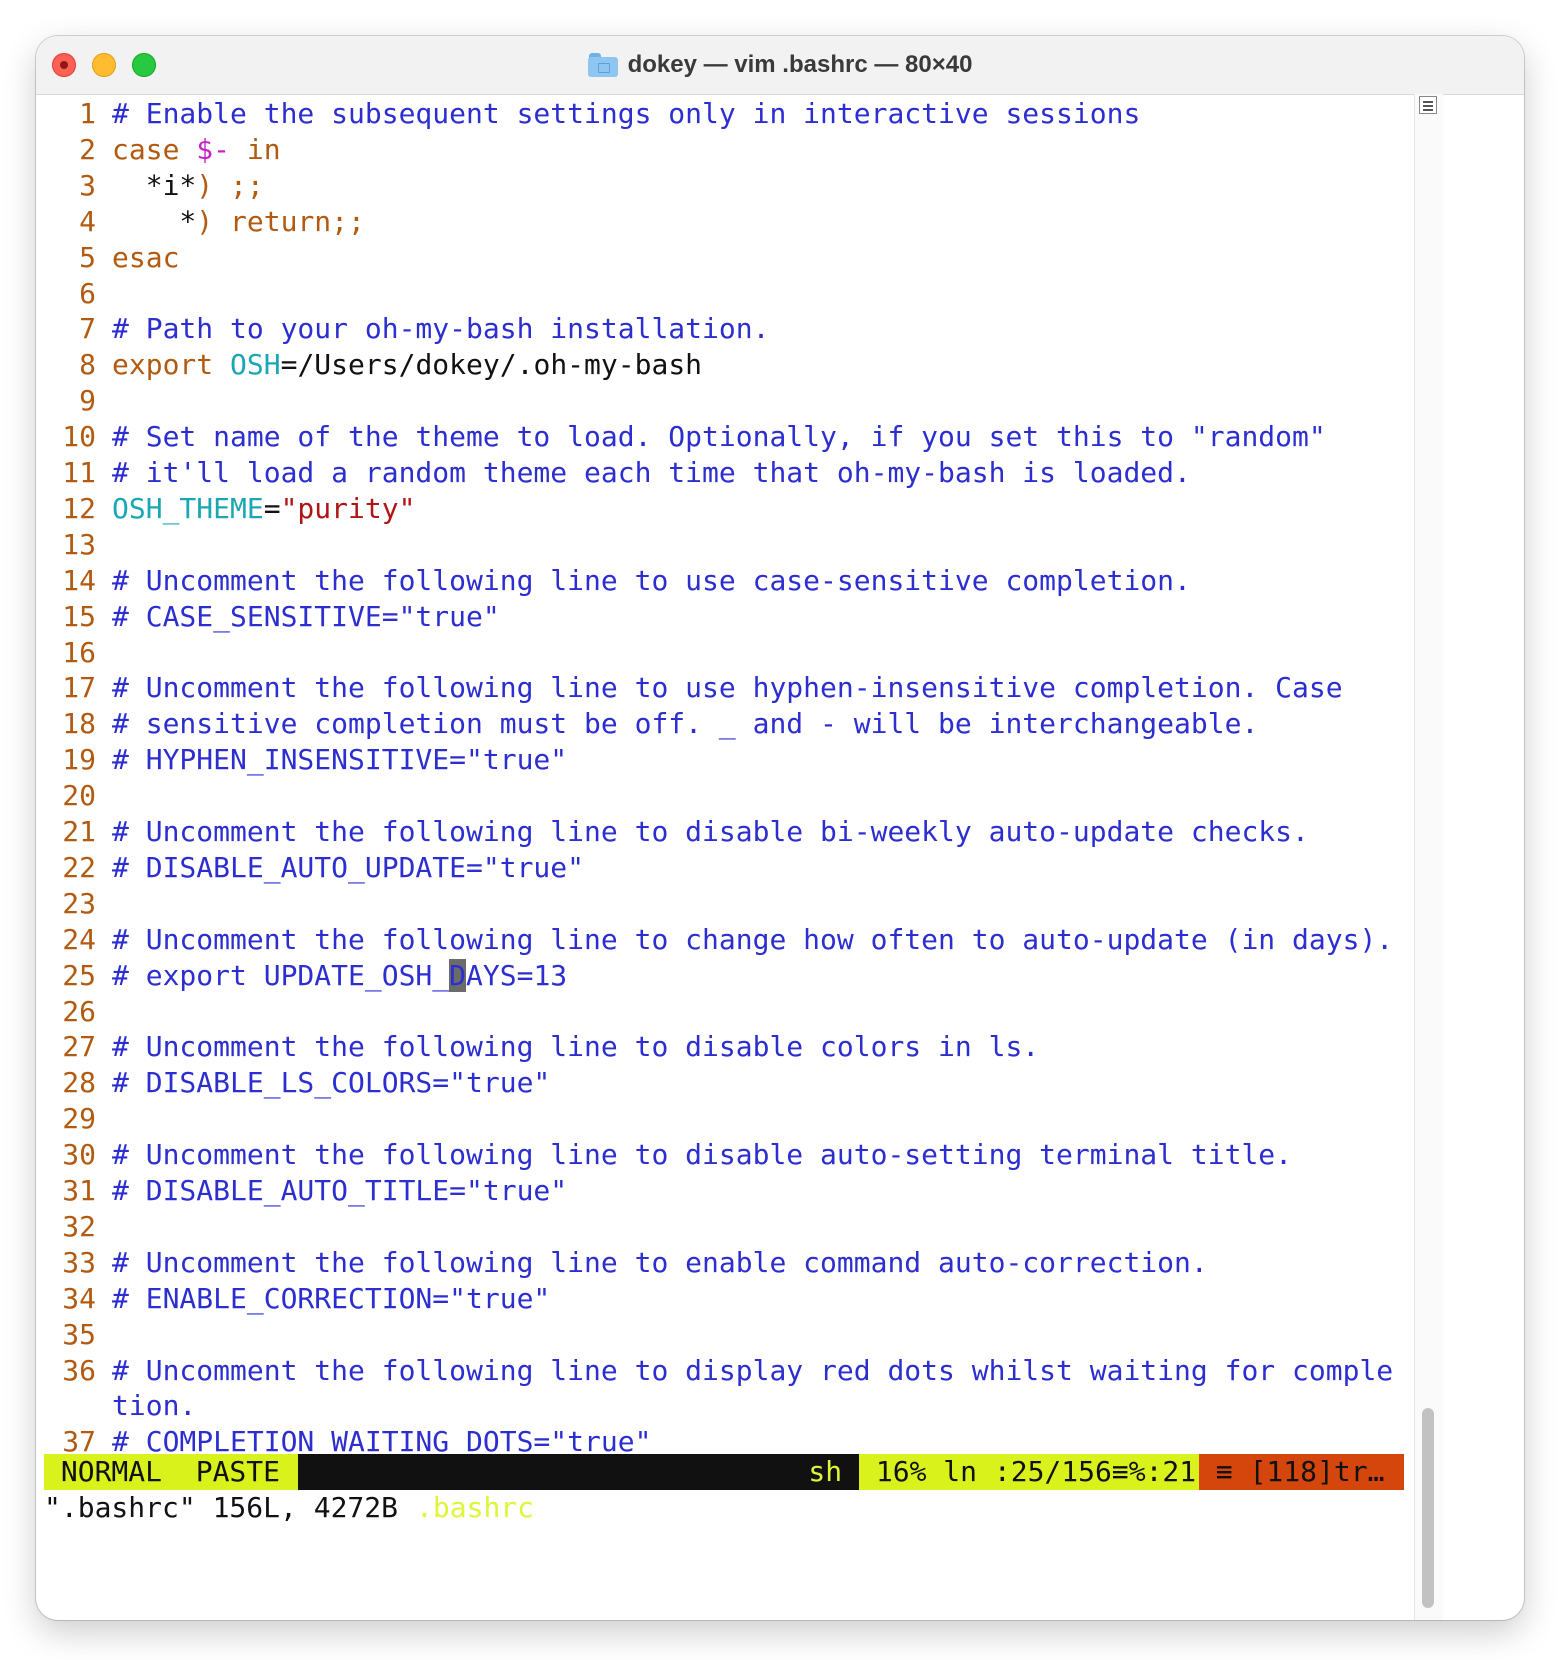 The image size is (1562, 1660). I want to click on code-token: ) return;;, so click(280, 221).